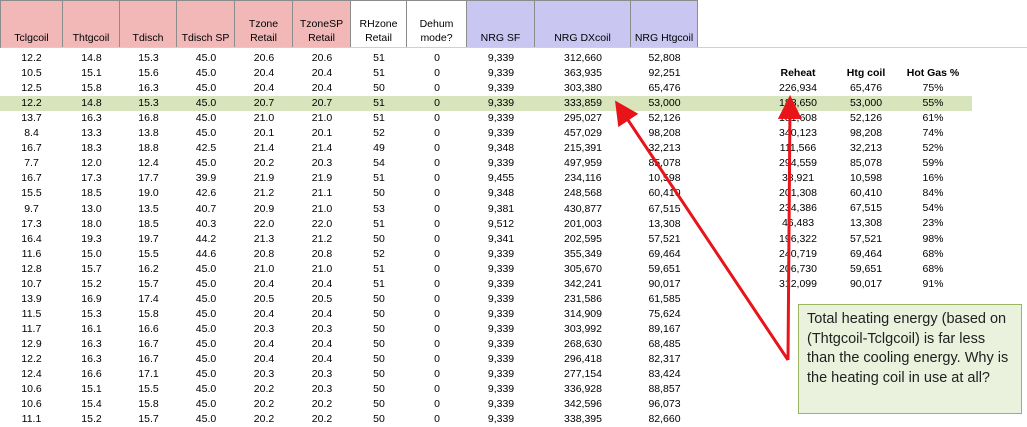 The width and height of the screenshot is (1027, 427). I want to click on cell-tzonesp-retail: 21.1, so click(322, 193).